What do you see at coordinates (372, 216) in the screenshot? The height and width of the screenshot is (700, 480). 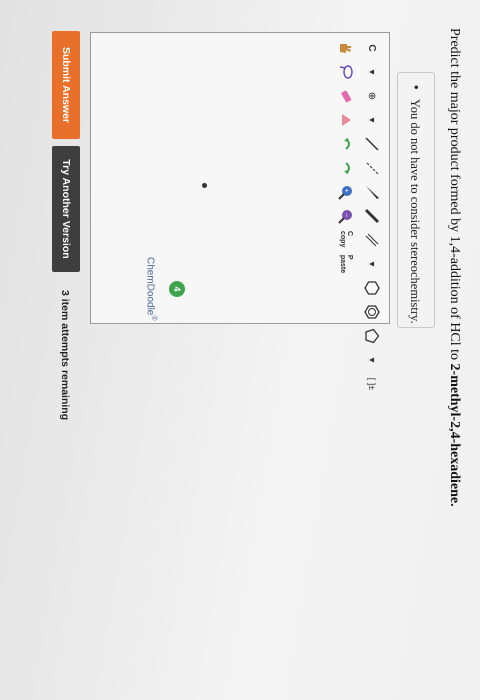 I see `bold-bond-tool` at bounding box center [372, 216].